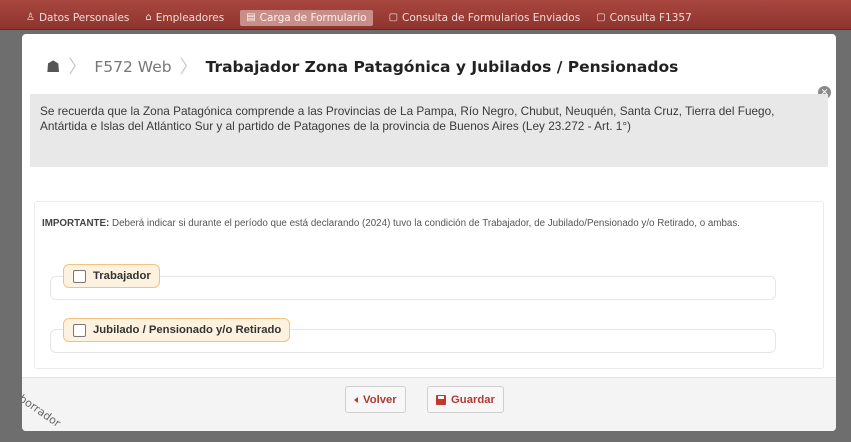 This screenshot has height=442, width=851. I want to click on user-icon: ♙, so click(30, 17).